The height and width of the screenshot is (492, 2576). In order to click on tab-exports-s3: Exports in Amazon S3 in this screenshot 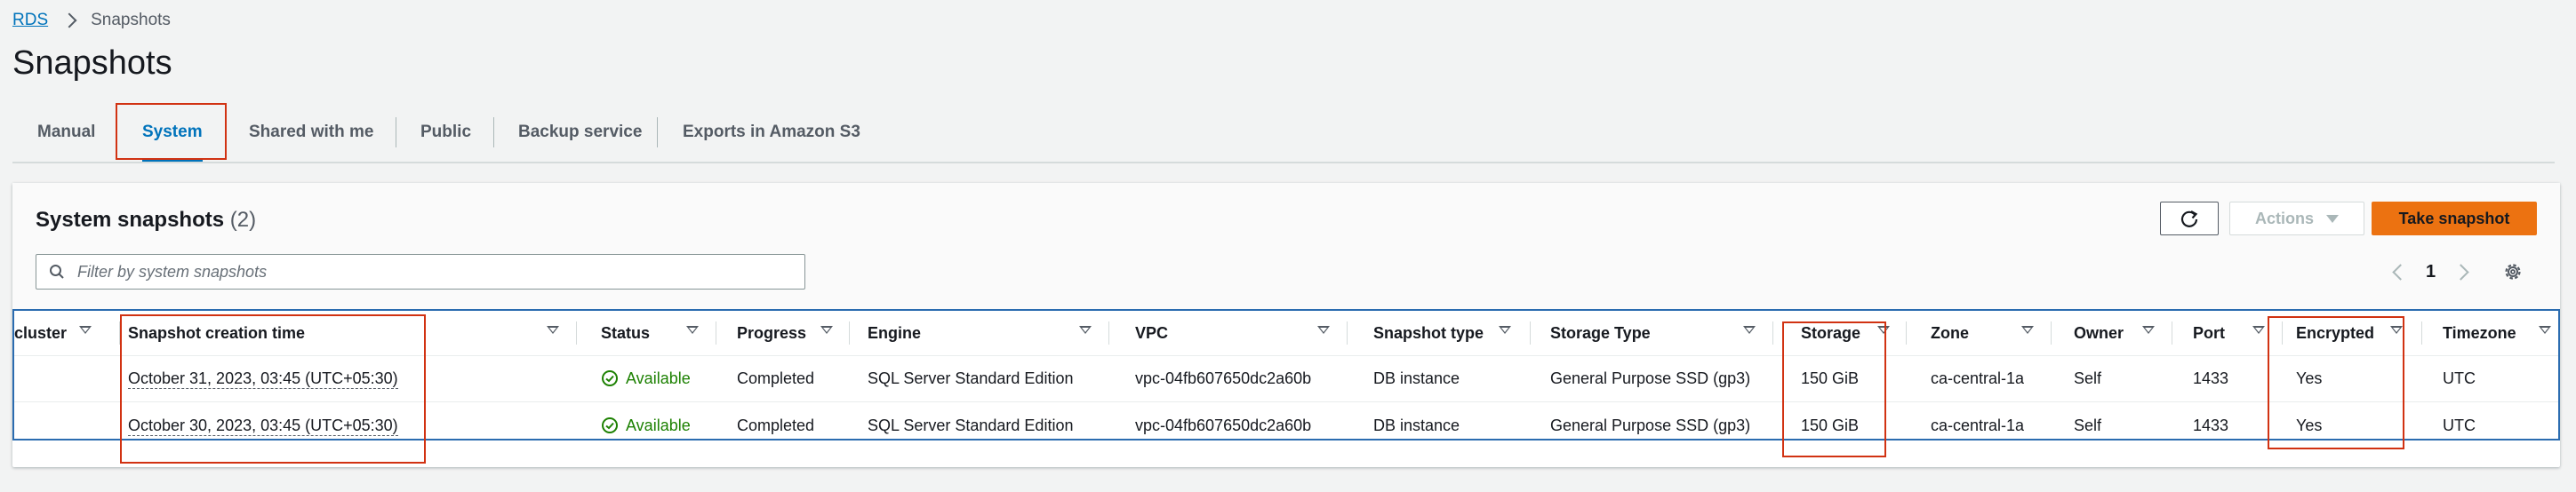, I will do `click(771, 132)`.